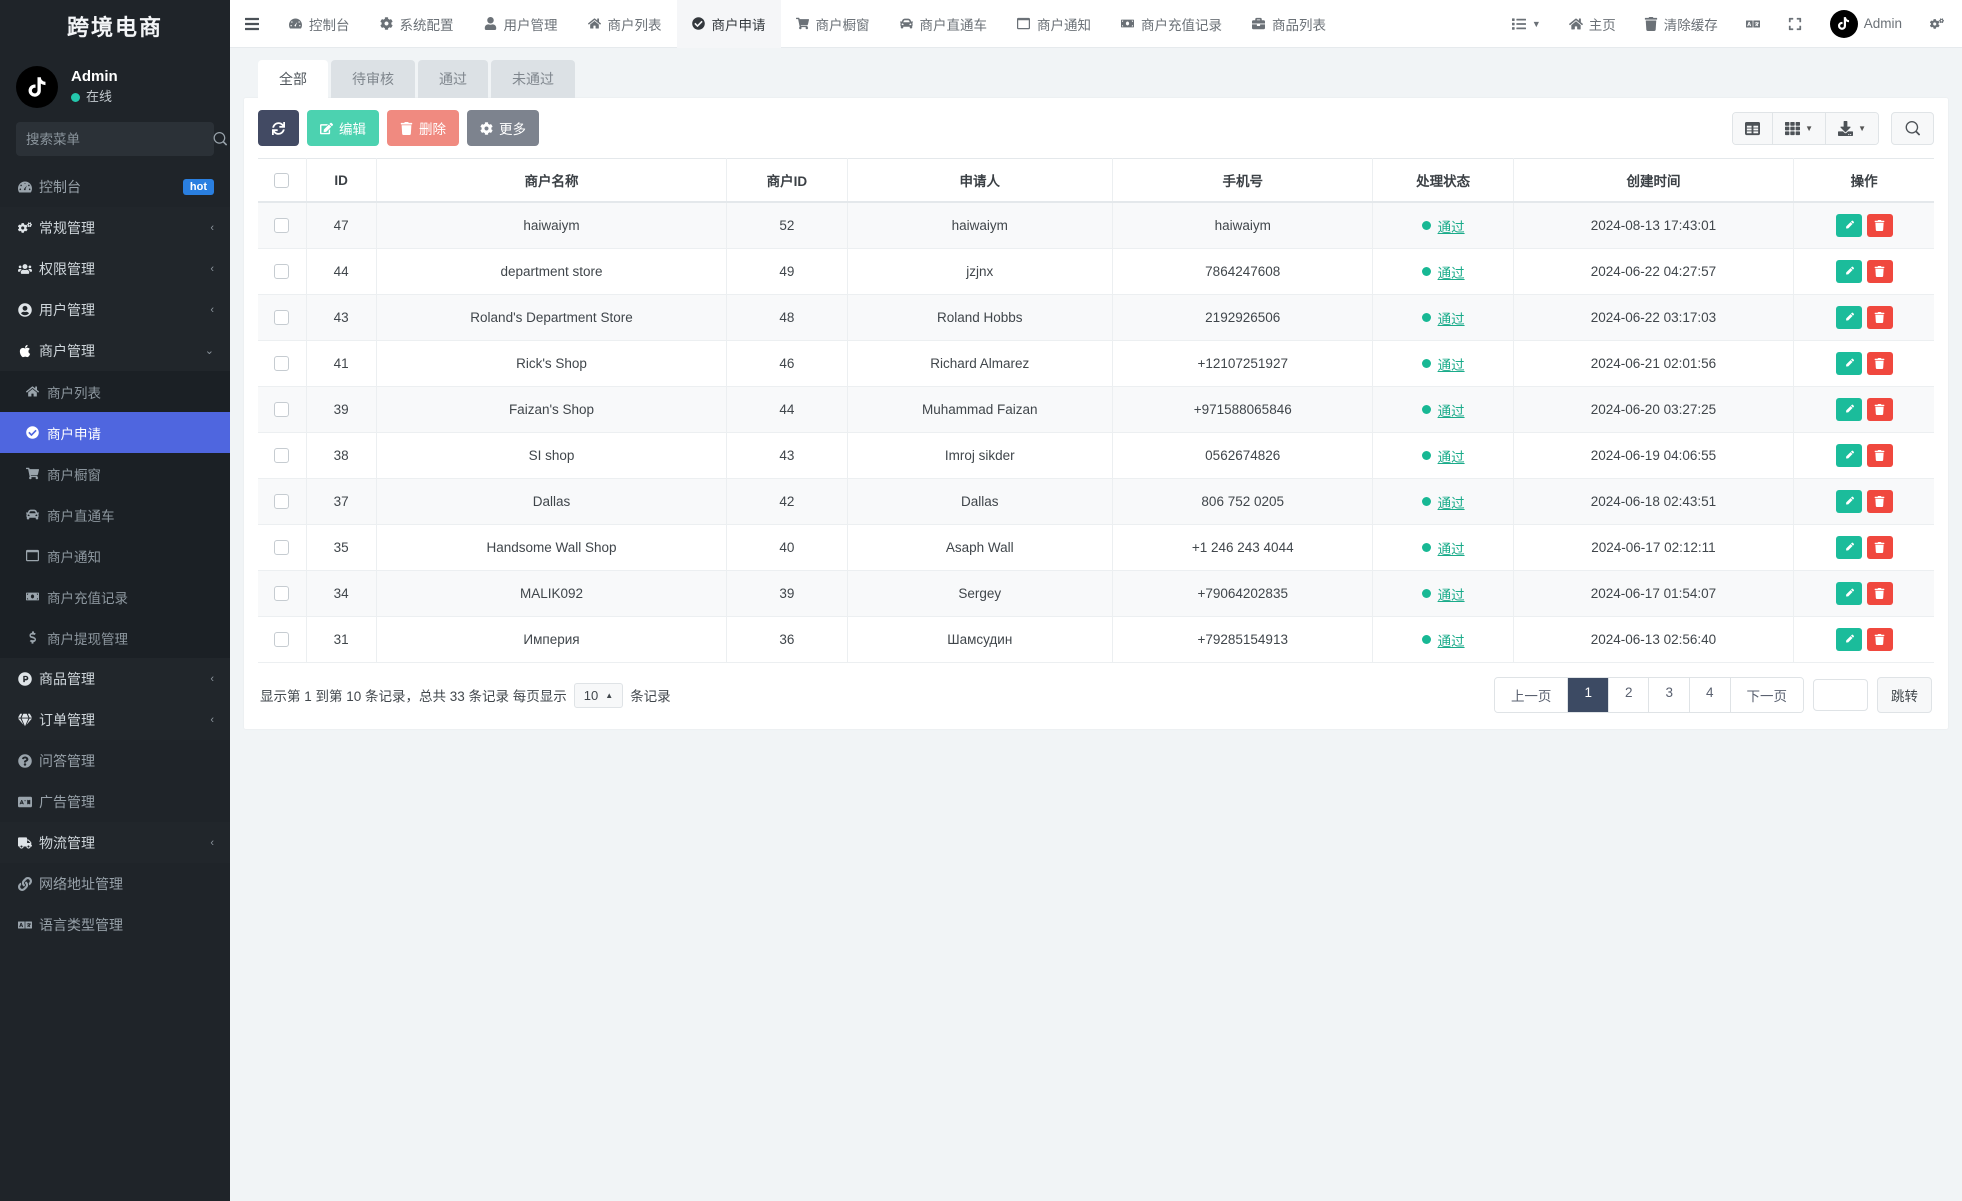  I want to click on col-applicant: 申请人, so click(980, 180).